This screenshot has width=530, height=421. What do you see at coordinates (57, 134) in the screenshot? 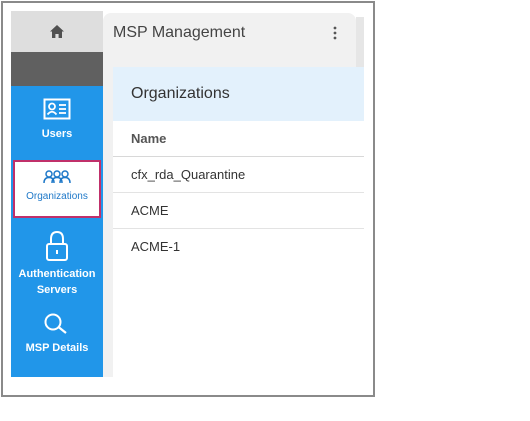
I see `sidebar-item-label: Users` at bounding box center [57, 134].